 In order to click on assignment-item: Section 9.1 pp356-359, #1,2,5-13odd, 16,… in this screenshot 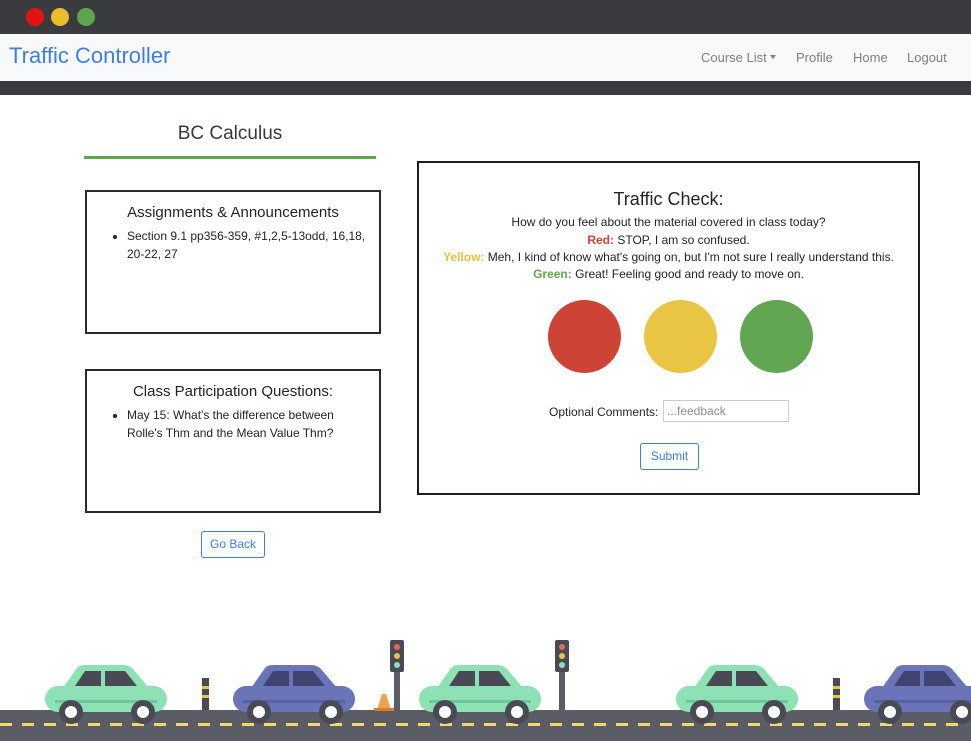, I will do `click(248, 245)`.